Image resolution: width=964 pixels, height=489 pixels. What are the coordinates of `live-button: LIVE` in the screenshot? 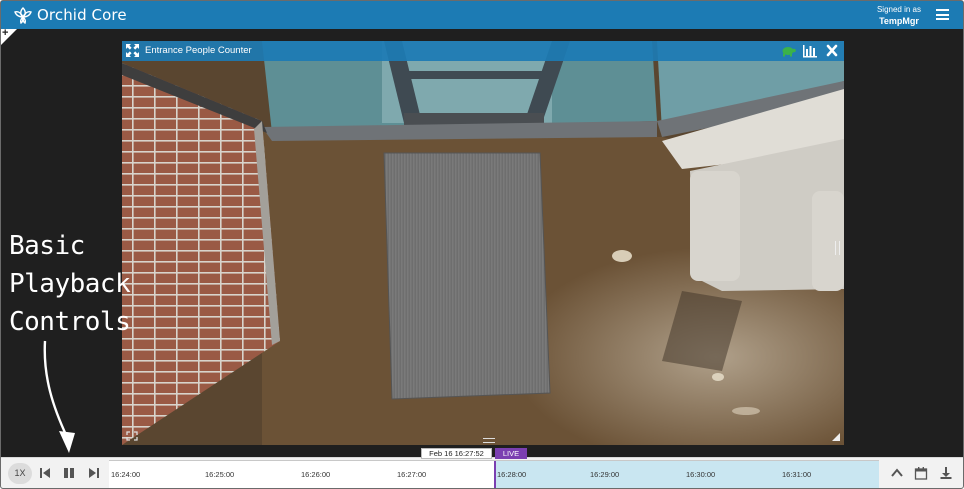 It's located at (511, 453).